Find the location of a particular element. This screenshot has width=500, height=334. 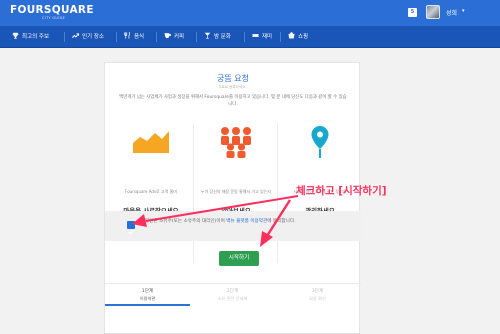

arrow-head-checkbox is located at coordinates (139, 220).